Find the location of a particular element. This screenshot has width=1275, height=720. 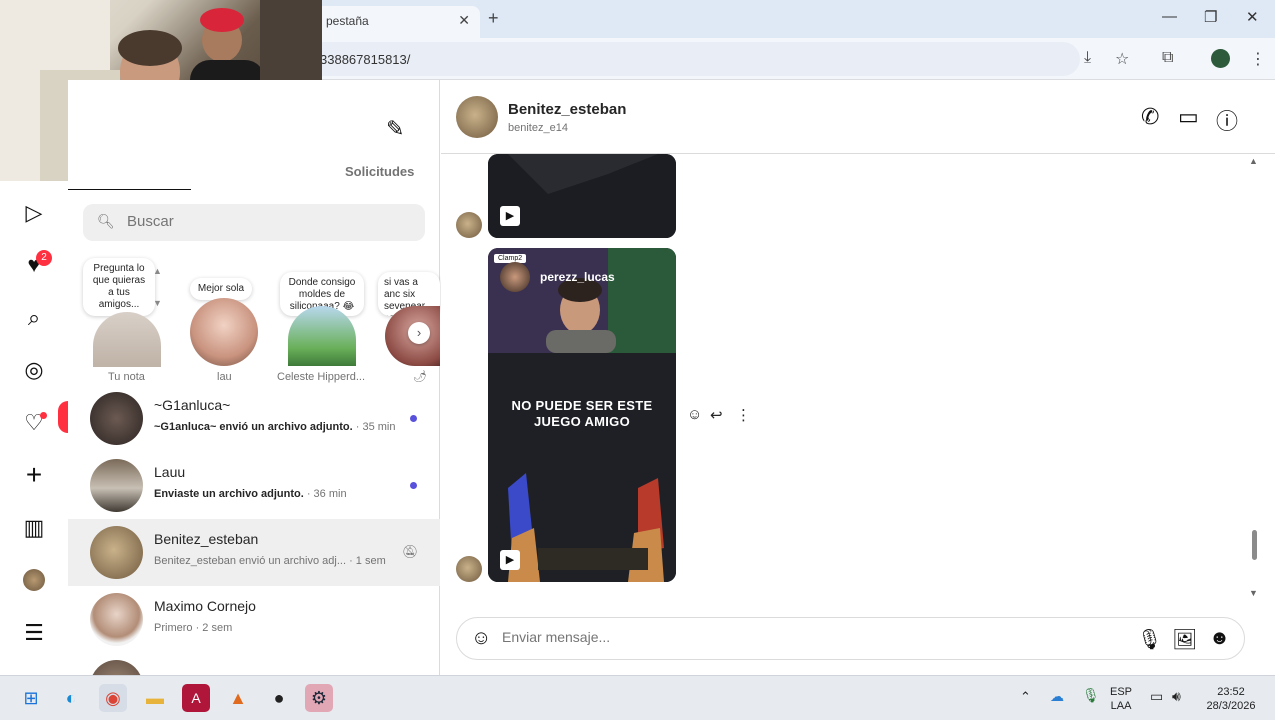

restore-icon: ❐ is located at coordinates (1210, 17).